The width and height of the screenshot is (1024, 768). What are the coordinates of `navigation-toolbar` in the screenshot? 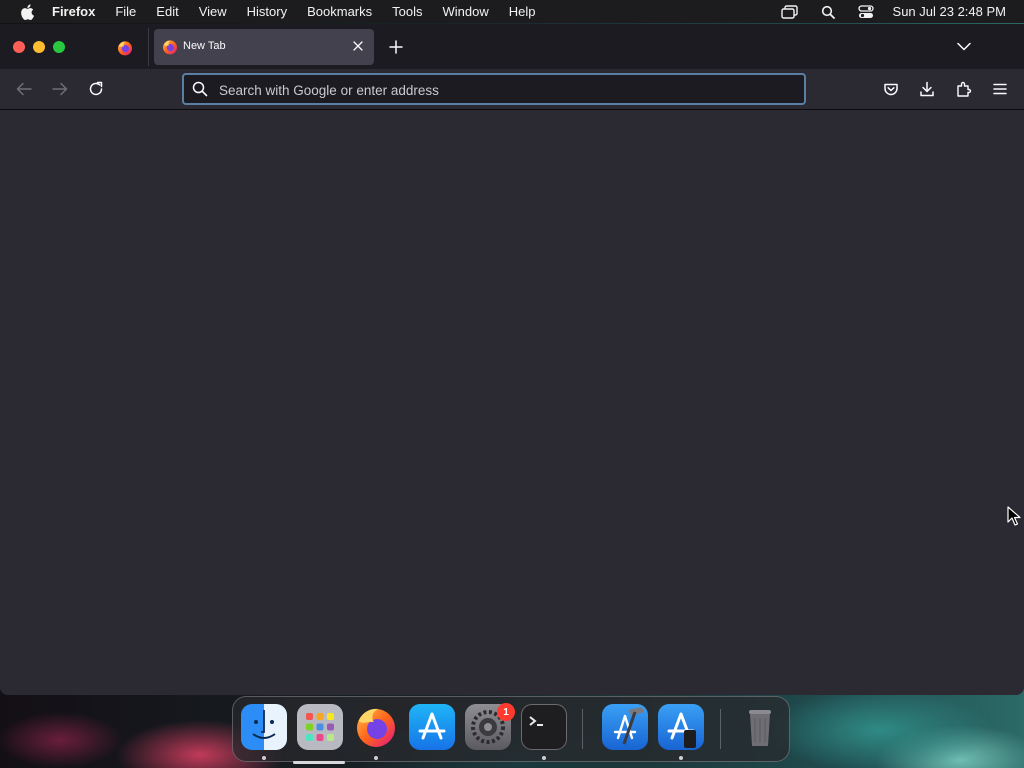 It's located at (512, 89).